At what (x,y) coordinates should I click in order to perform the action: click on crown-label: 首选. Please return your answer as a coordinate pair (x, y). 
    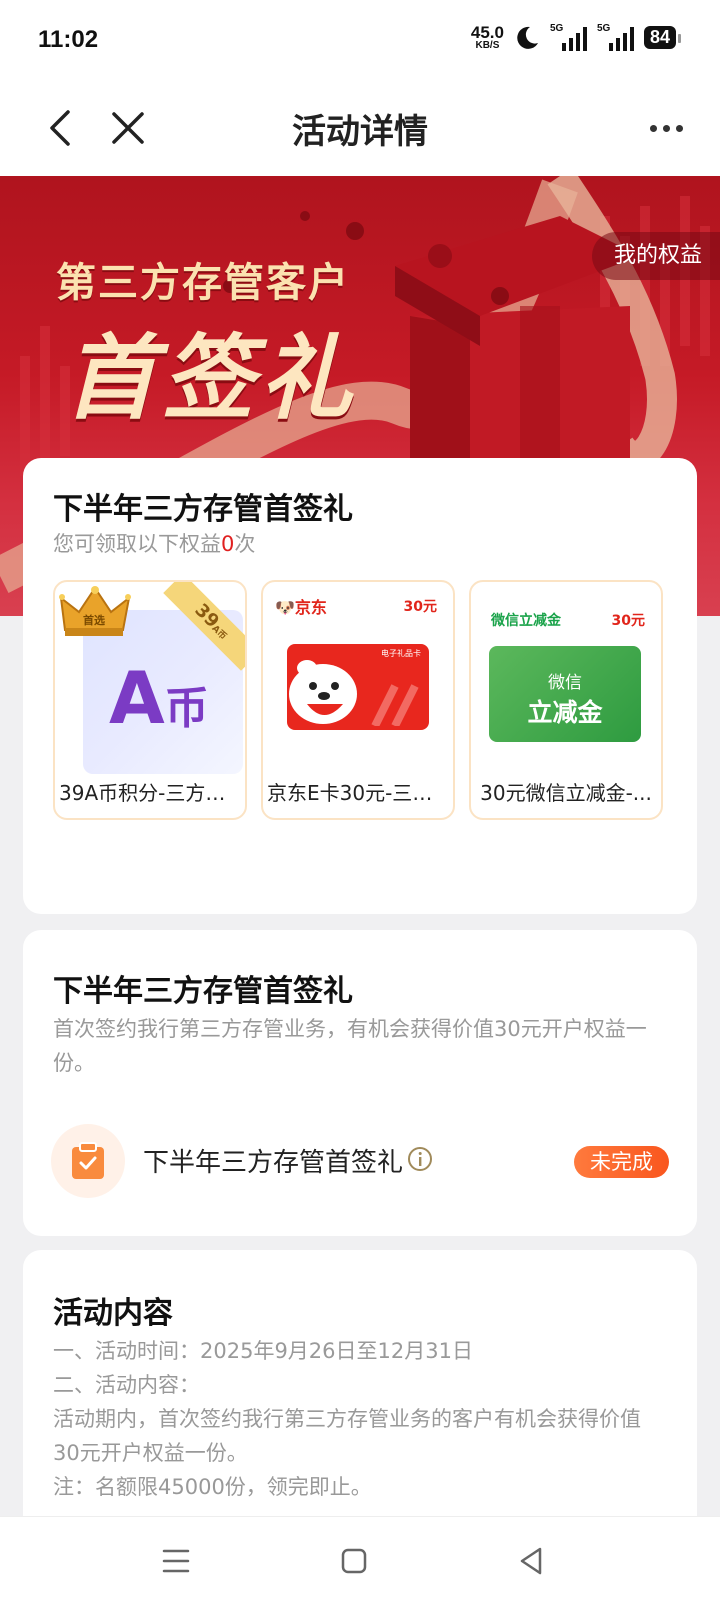
    Looking at the image, I should click on (94, 620).